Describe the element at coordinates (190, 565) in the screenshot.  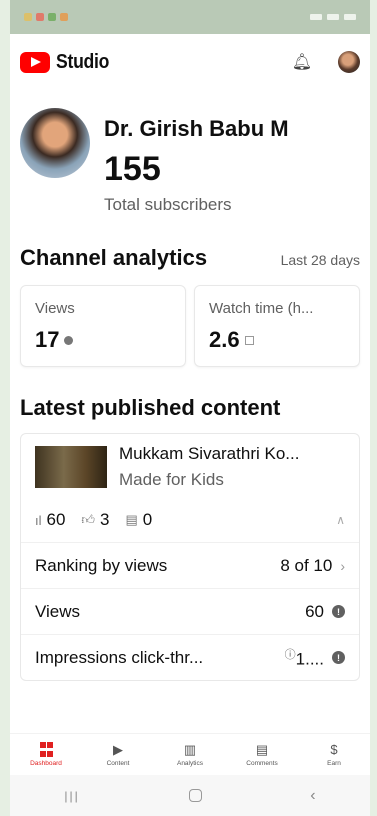
I see `ranking-row: Ranking by views 8 of 10 ›` at that location.